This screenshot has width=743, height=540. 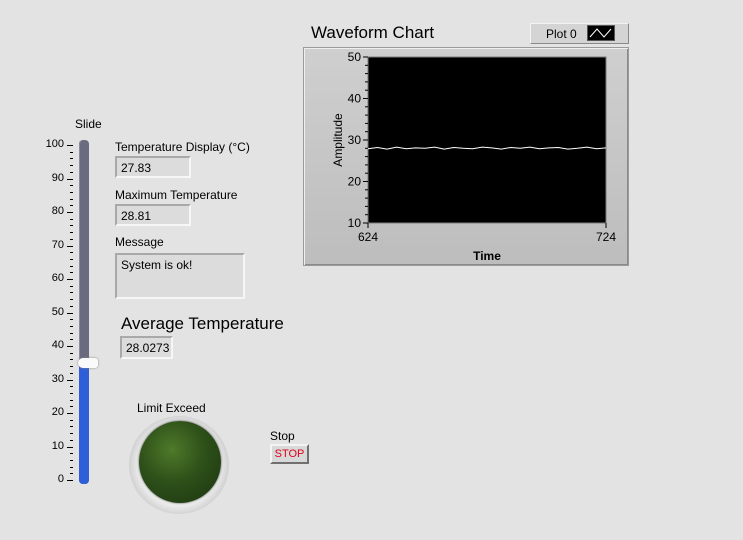 What do you see at coordinates (180, 462) in the screenshot?
I see `limit-exceed-led` at bounding box center [180, 462].